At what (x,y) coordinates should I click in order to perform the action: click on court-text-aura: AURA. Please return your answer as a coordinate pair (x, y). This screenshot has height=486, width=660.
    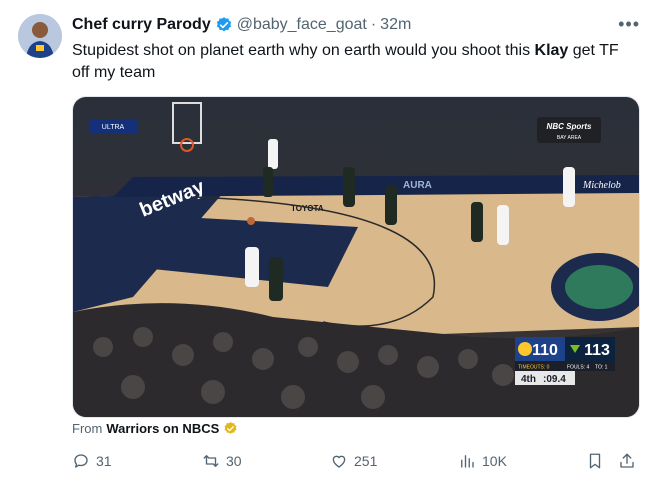
    Looking at the image, I should click on (417, 185).